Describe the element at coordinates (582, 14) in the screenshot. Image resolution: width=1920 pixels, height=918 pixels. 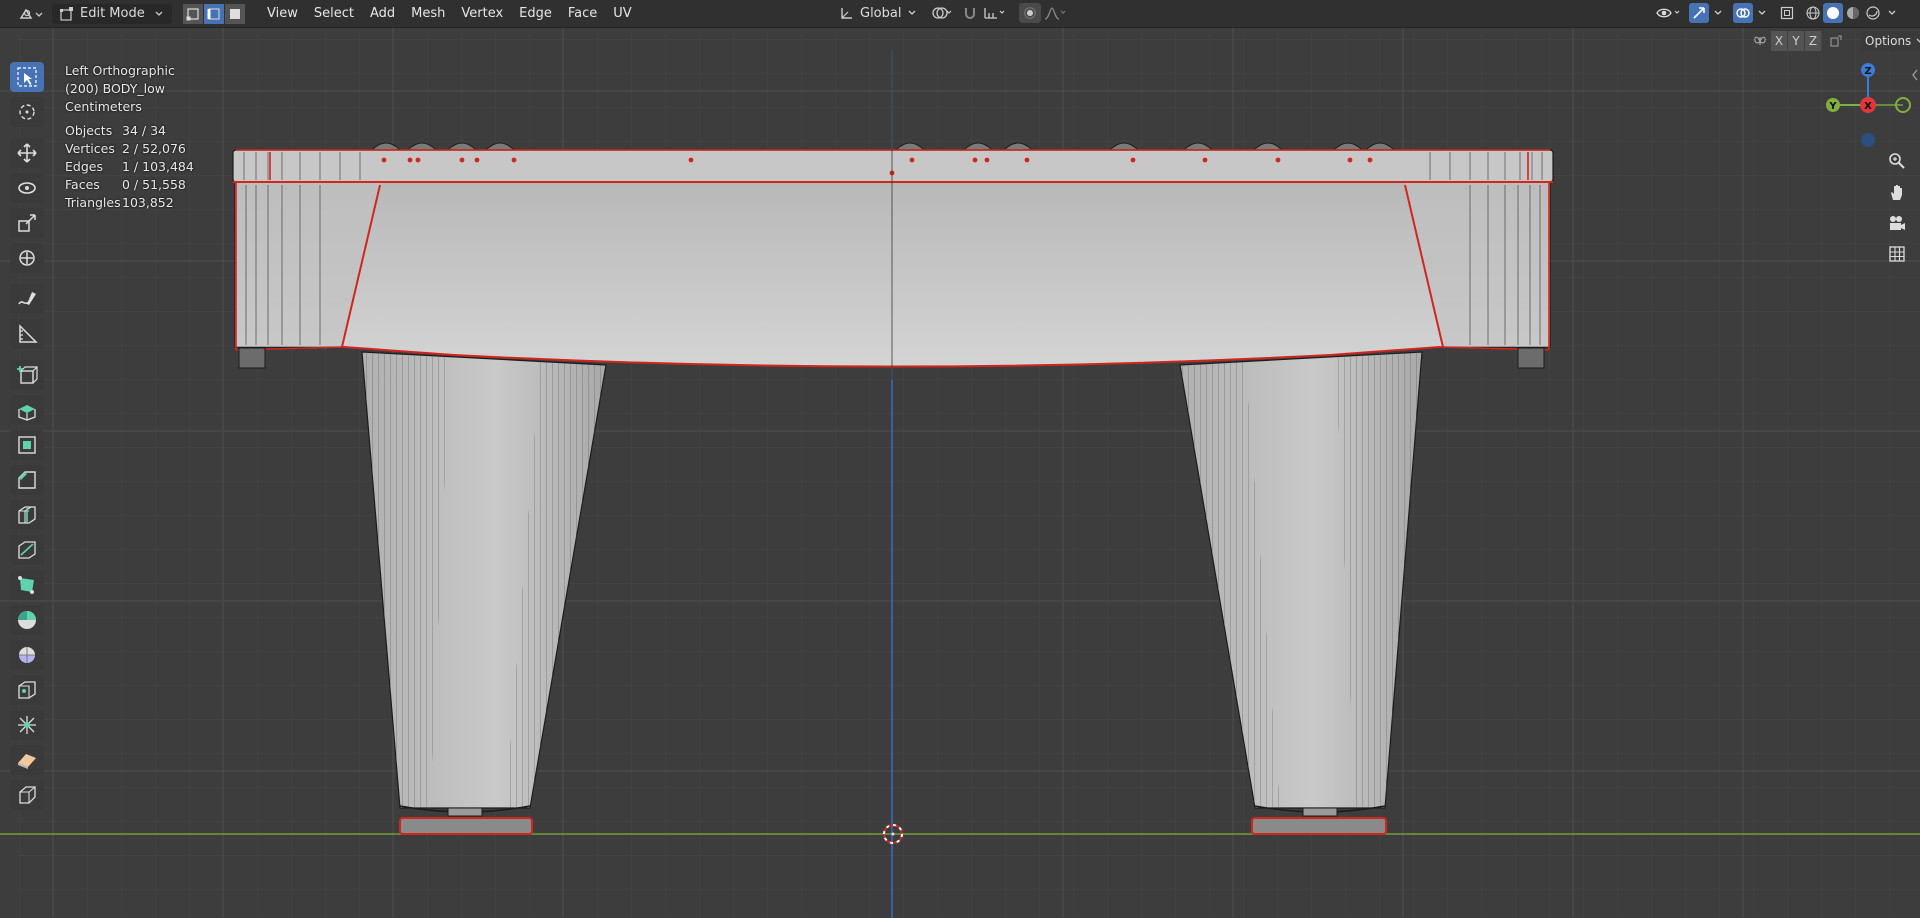
I see `menu-face: Face` at that location.